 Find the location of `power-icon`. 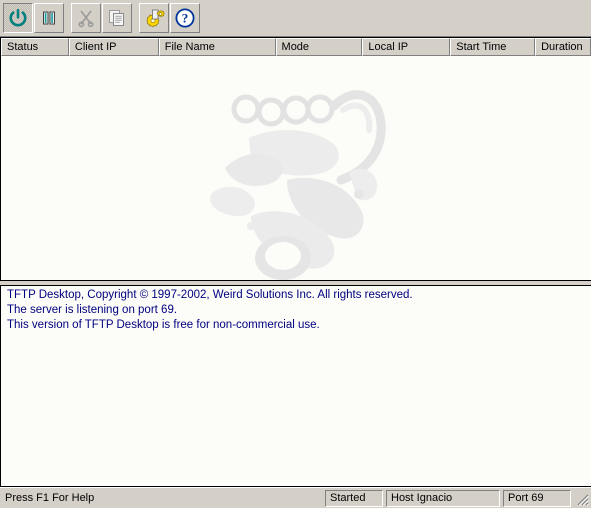

power-icon is located at coordinates (18, 18).